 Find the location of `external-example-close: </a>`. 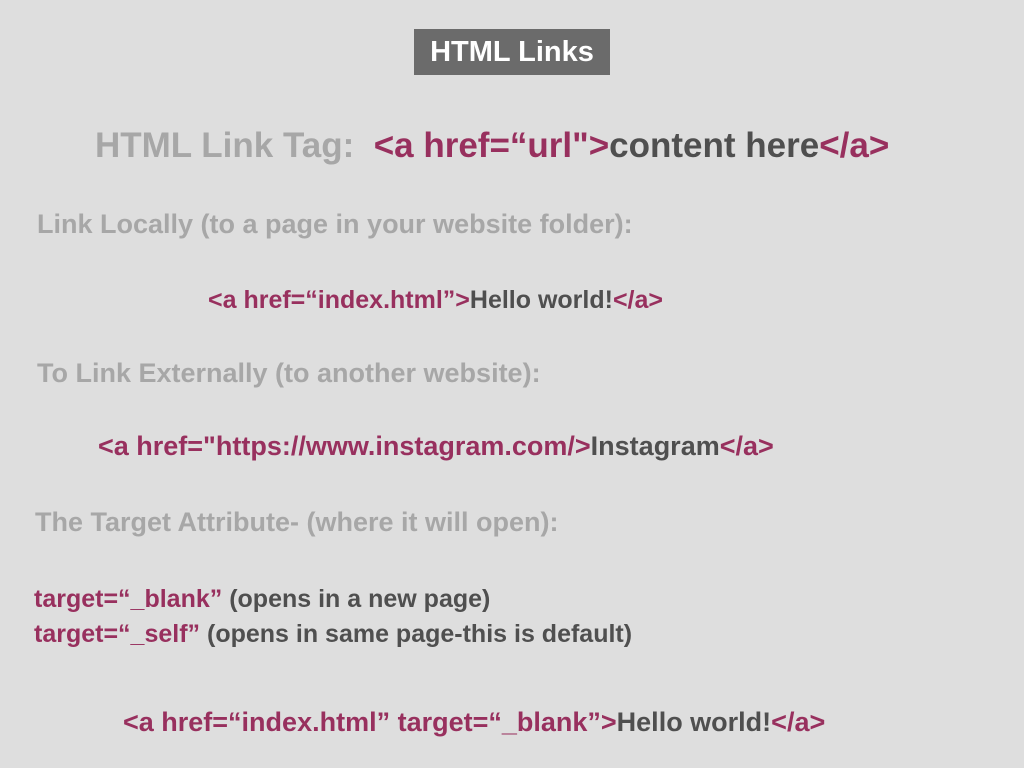

external-example-close: </a> is located at coordinates (746, 446).